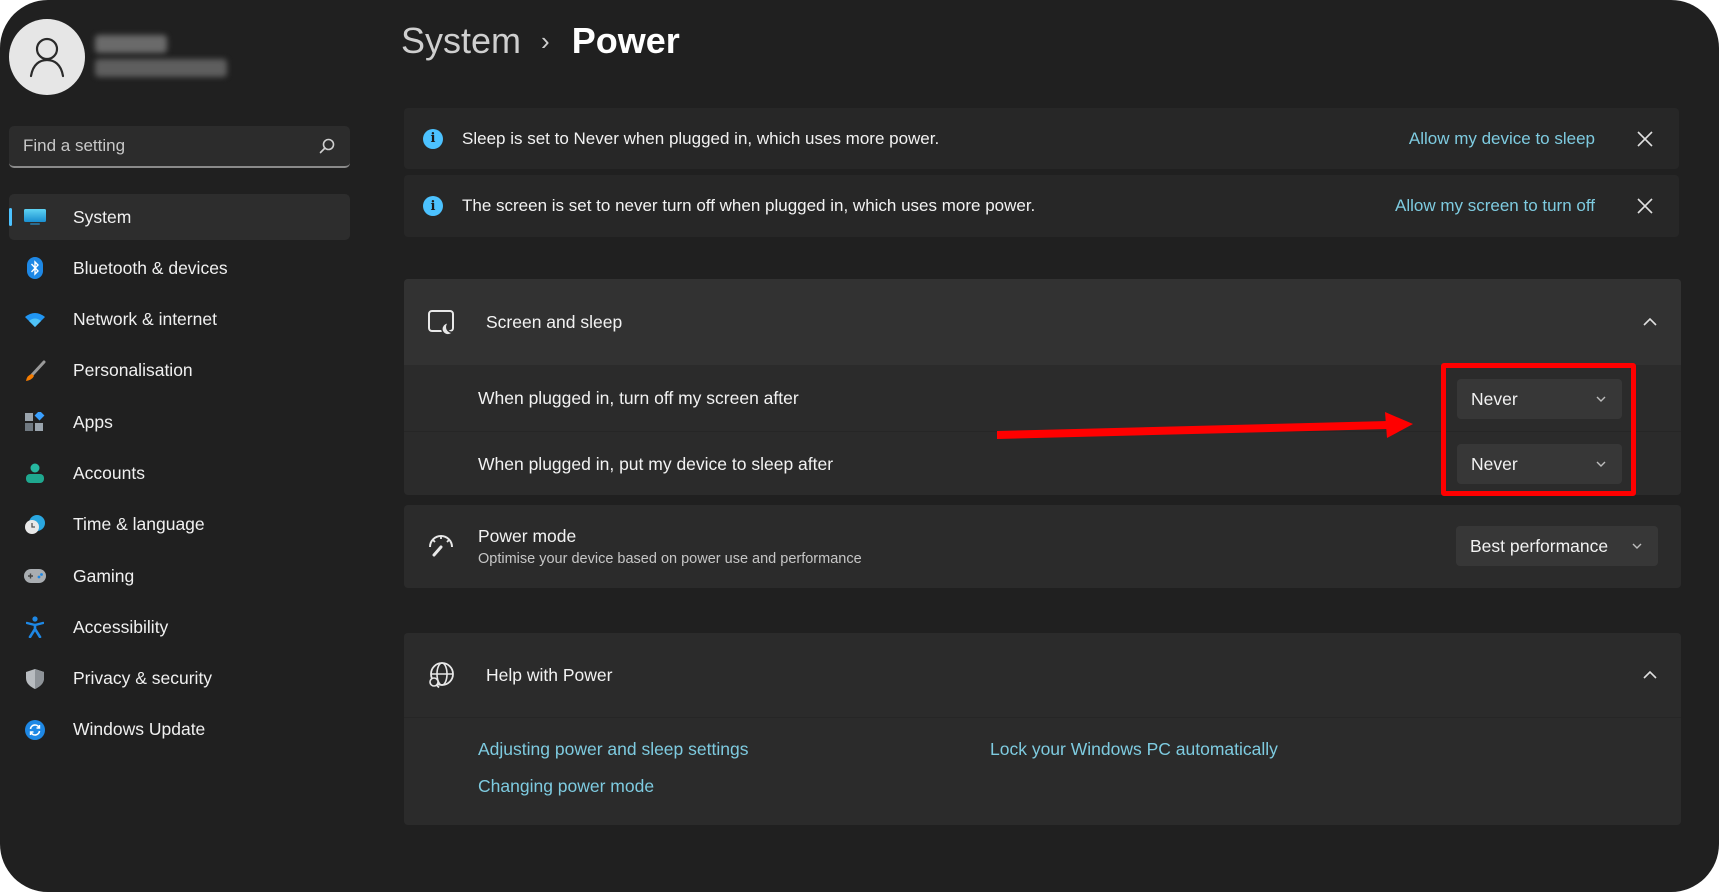 The width and height of the screenshot is (1719, 892). I want to click on sidebar-item-label: System, so click(102, 216).